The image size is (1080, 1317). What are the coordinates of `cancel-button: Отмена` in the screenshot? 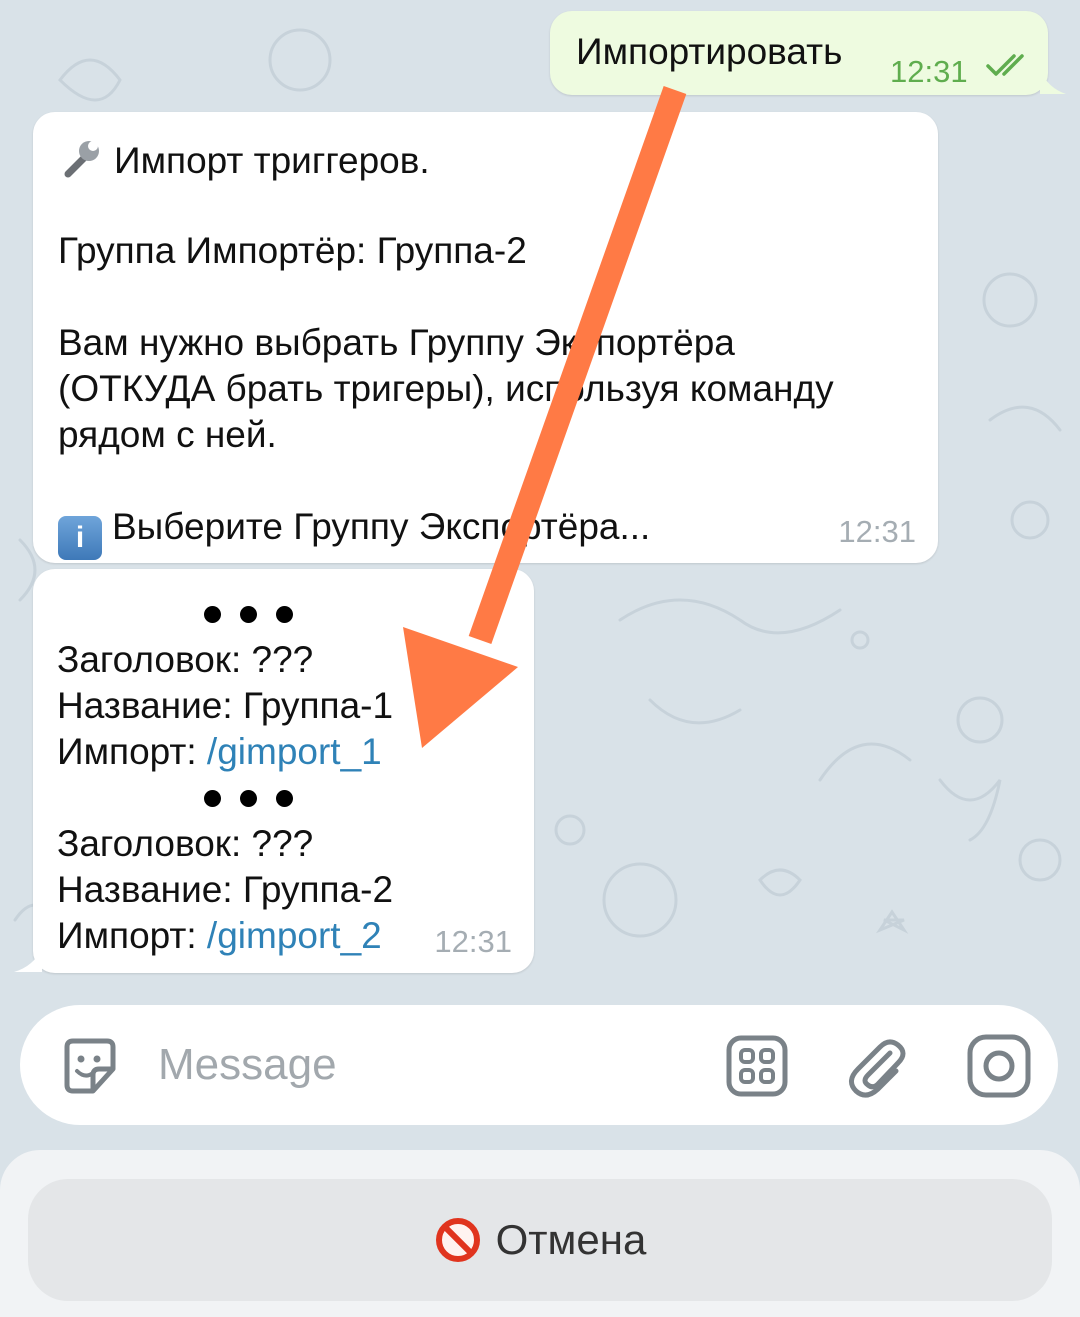 It's located at (540, 1240).